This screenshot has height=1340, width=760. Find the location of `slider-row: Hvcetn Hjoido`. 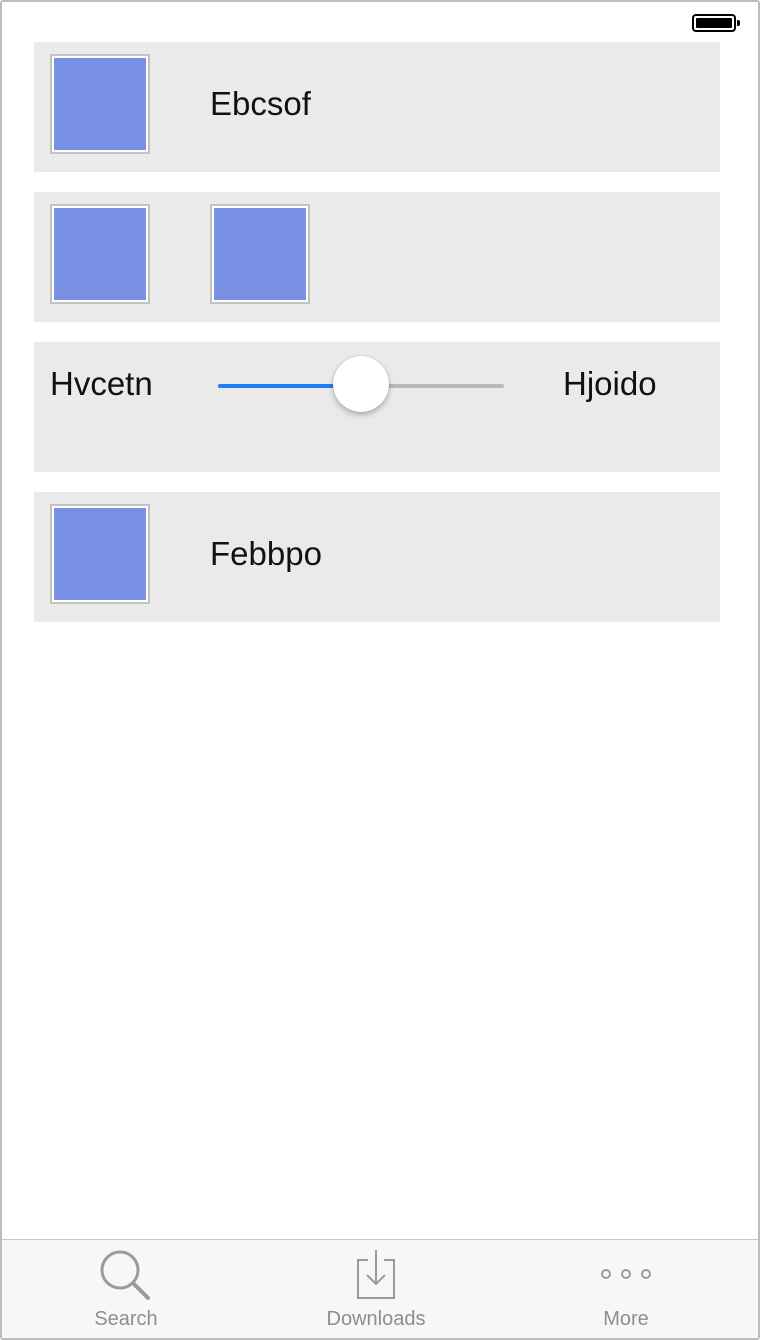

slider-row: Hvcetn Hjoido is located at coordinates (377, 407).